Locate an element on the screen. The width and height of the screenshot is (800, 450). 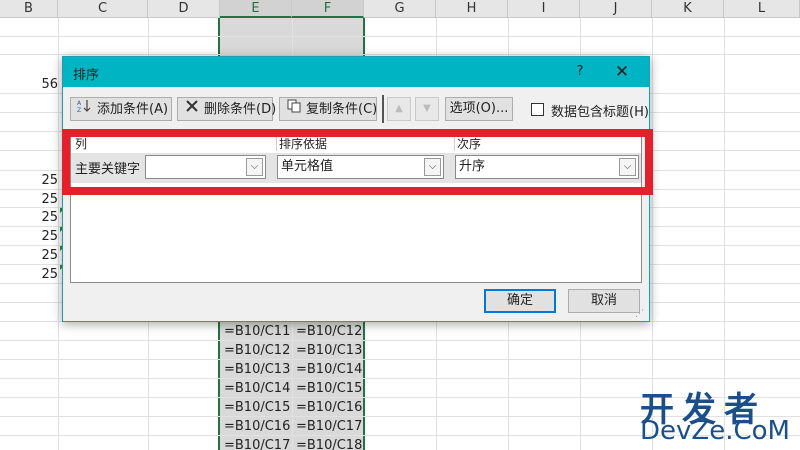
copy-icon is located at coordinates (294, 109).